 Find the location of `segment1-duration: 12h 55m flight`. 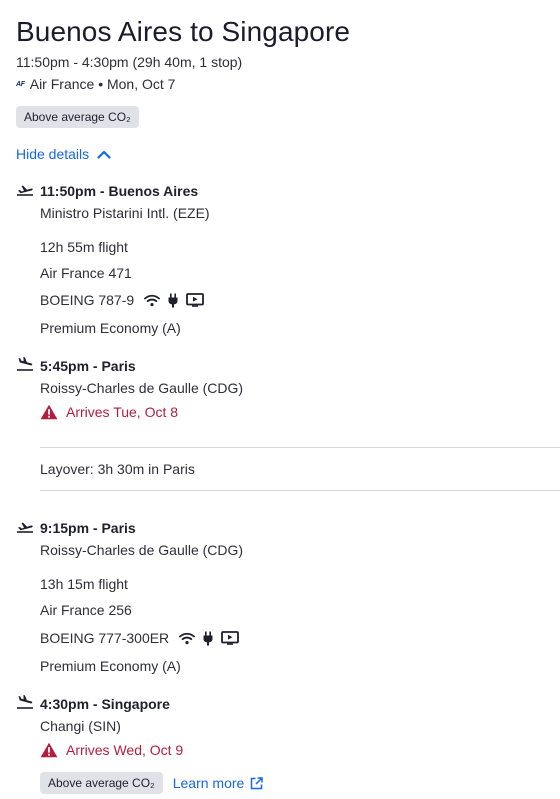

segment1-duration: 12h 55m flight is located at coordinates (84, 247).